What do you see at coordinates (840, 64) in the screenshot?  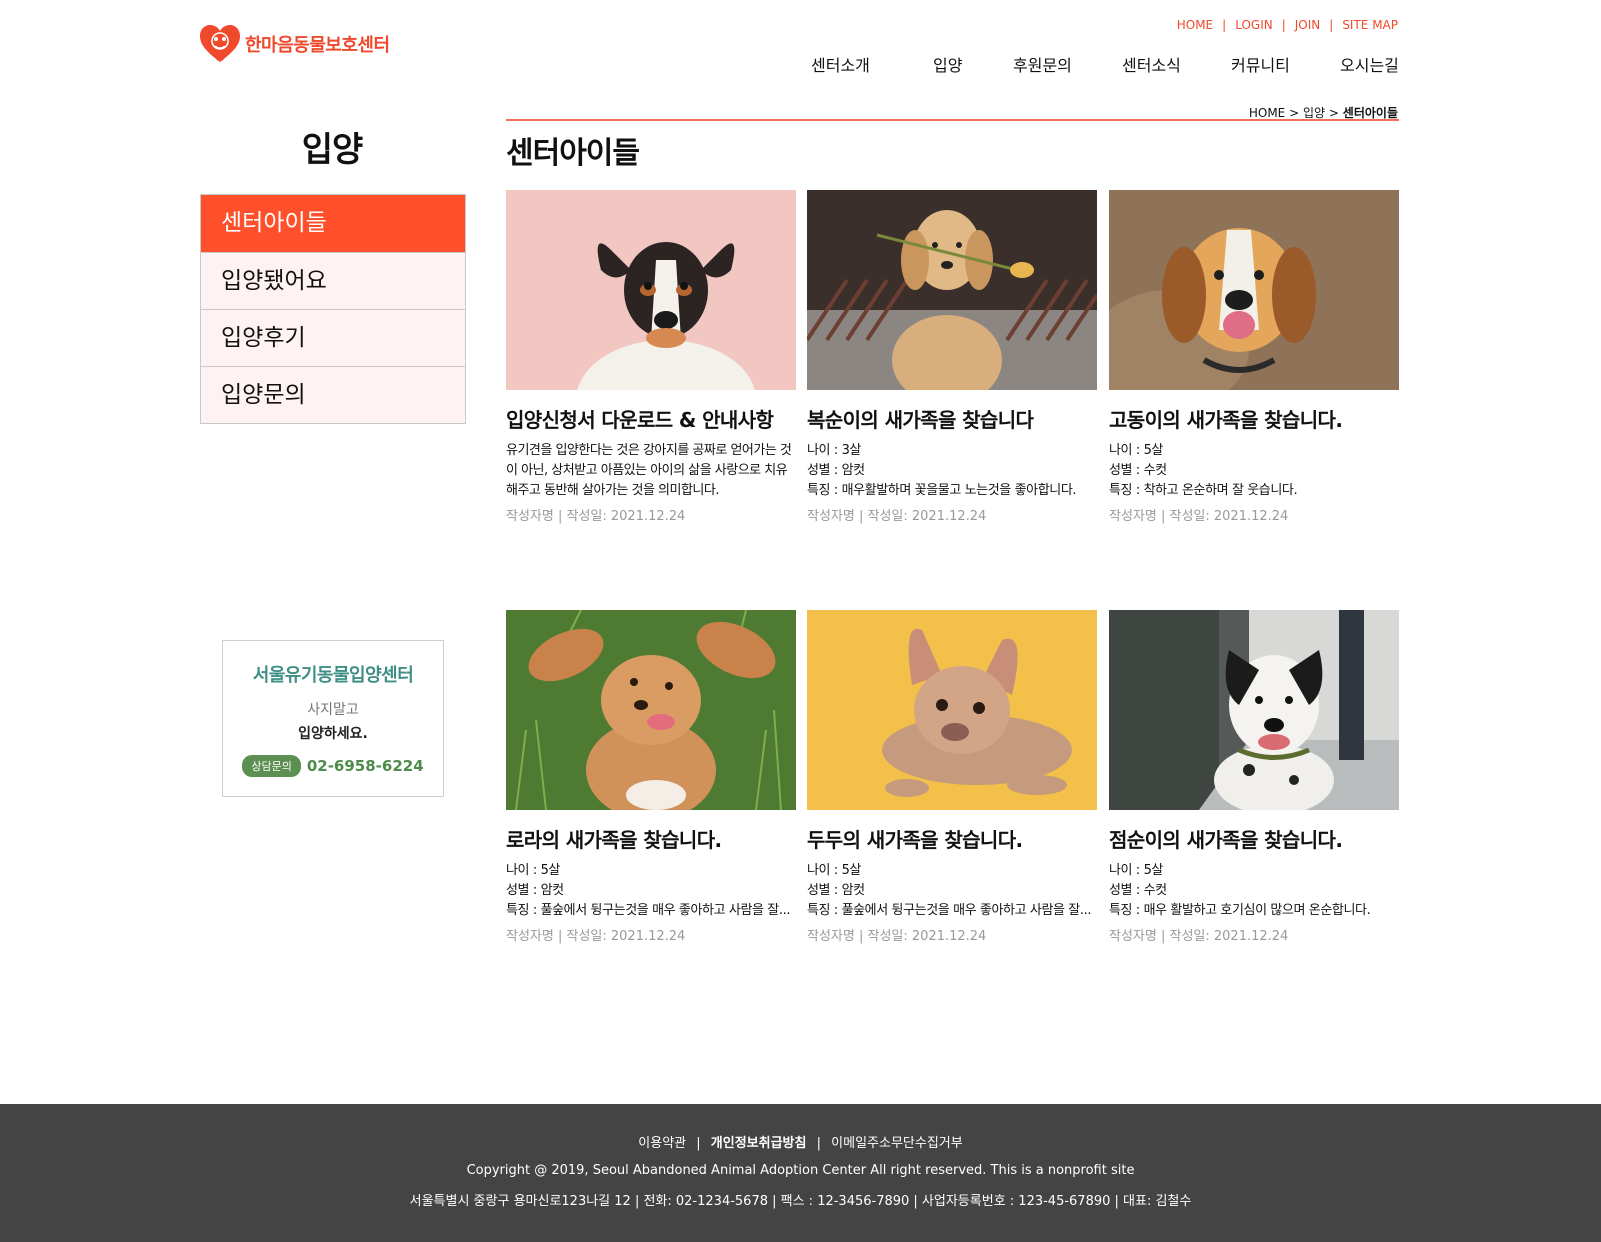 I see `nav-center-intro: 센터소개` at bounding box center [840, 64].